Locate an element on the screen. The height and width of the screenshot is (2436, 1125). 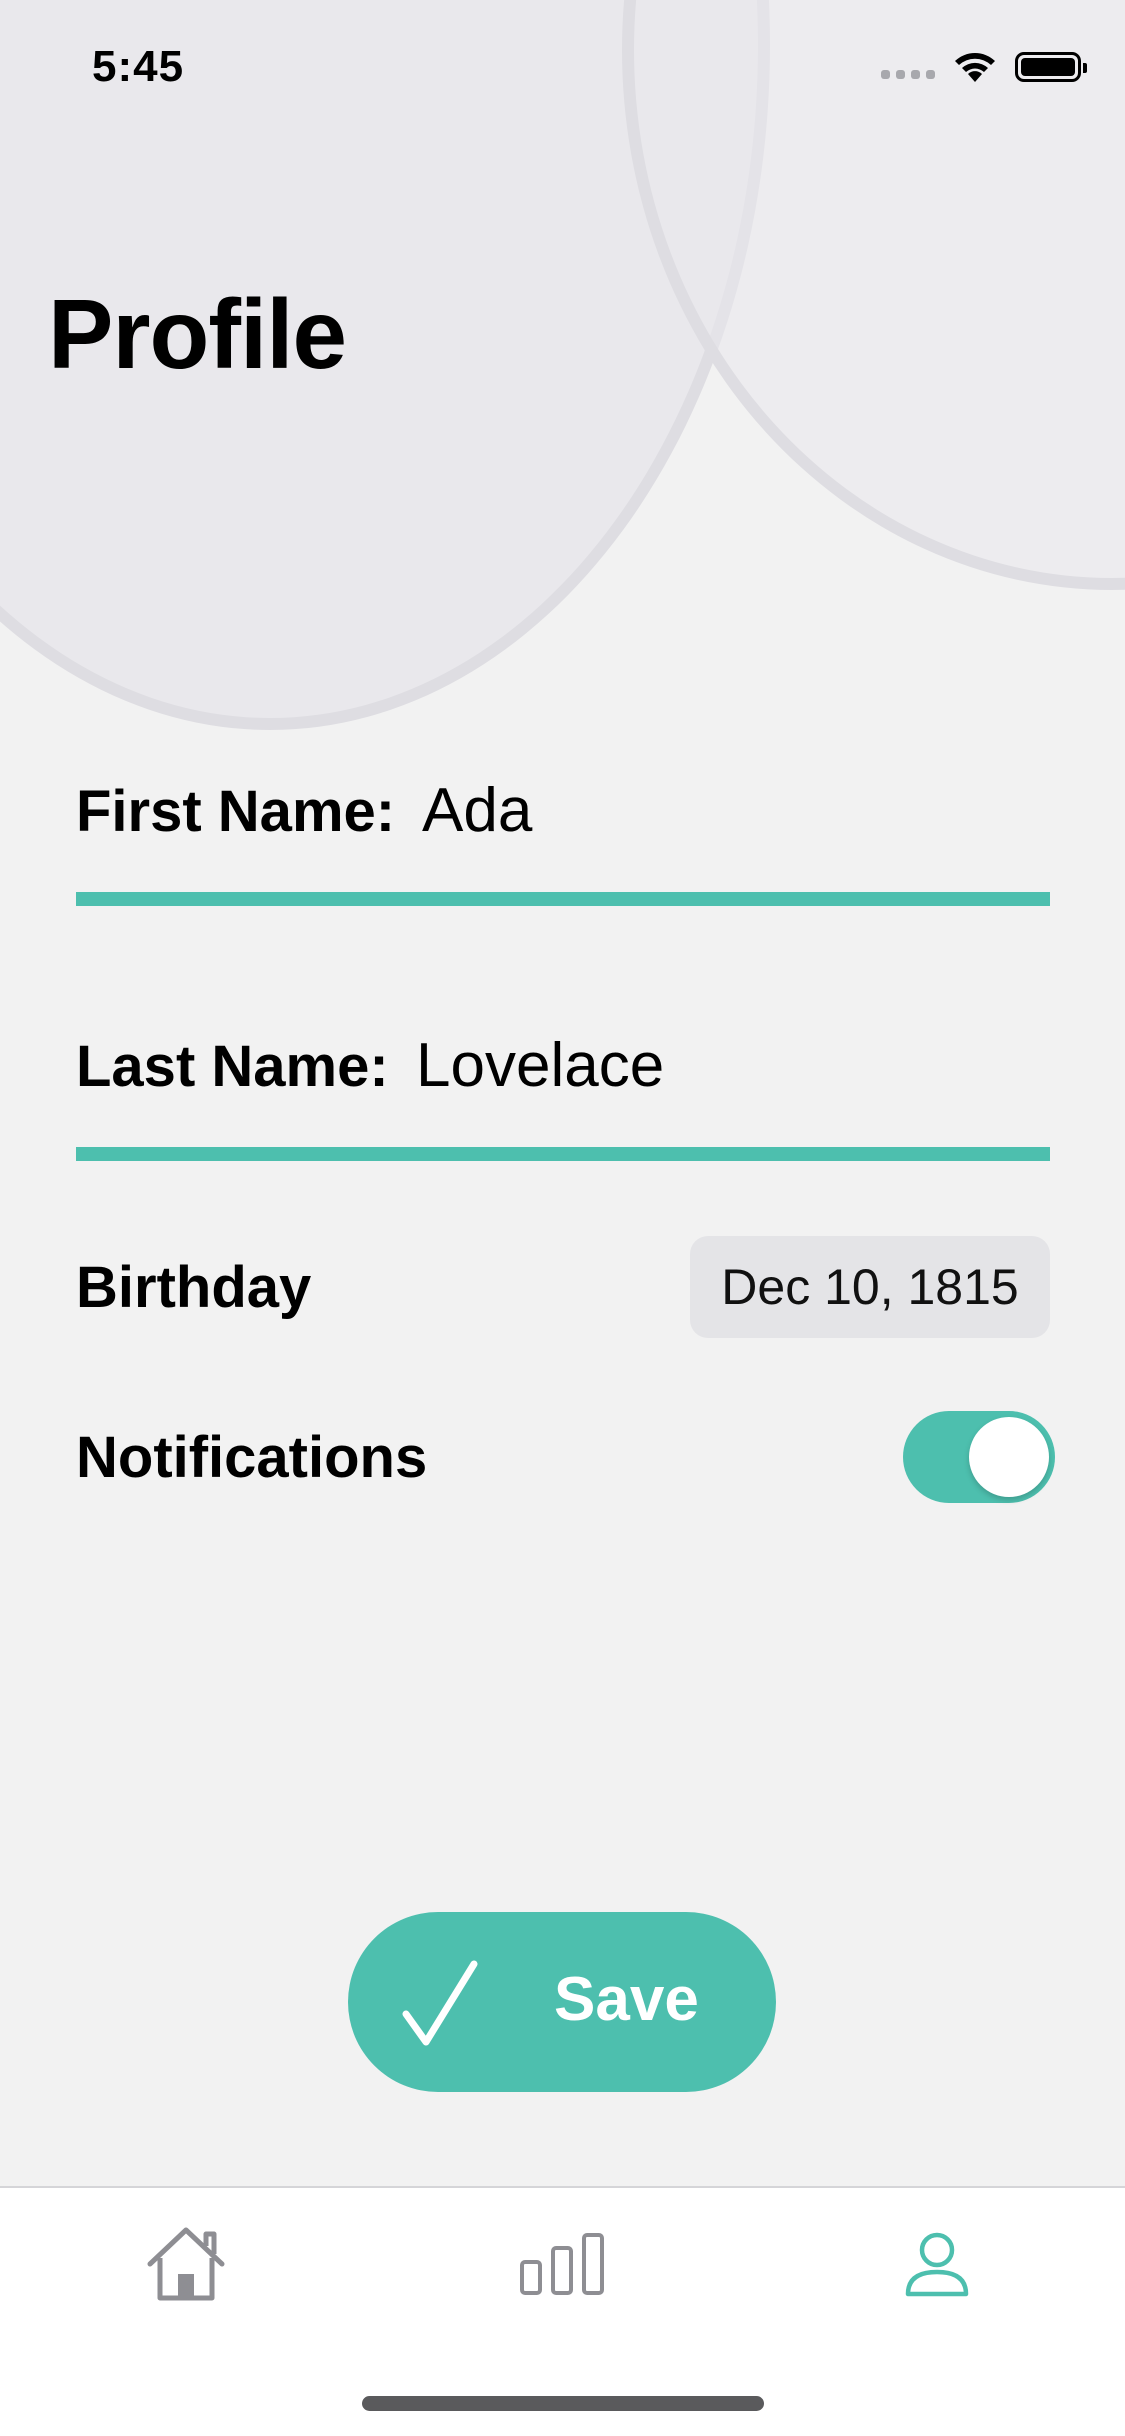
status-icons is located at coordinates (984, 67).